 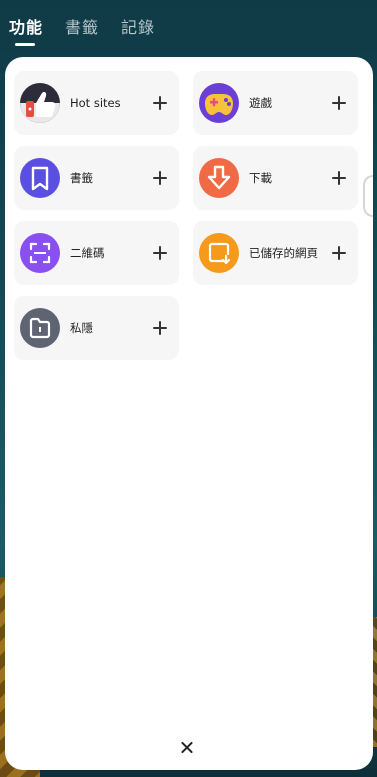 What do you see at coordinates (87, 253) in the screenshot?
I see `feature-label: 二維碼` at bounding box center [87, 253].